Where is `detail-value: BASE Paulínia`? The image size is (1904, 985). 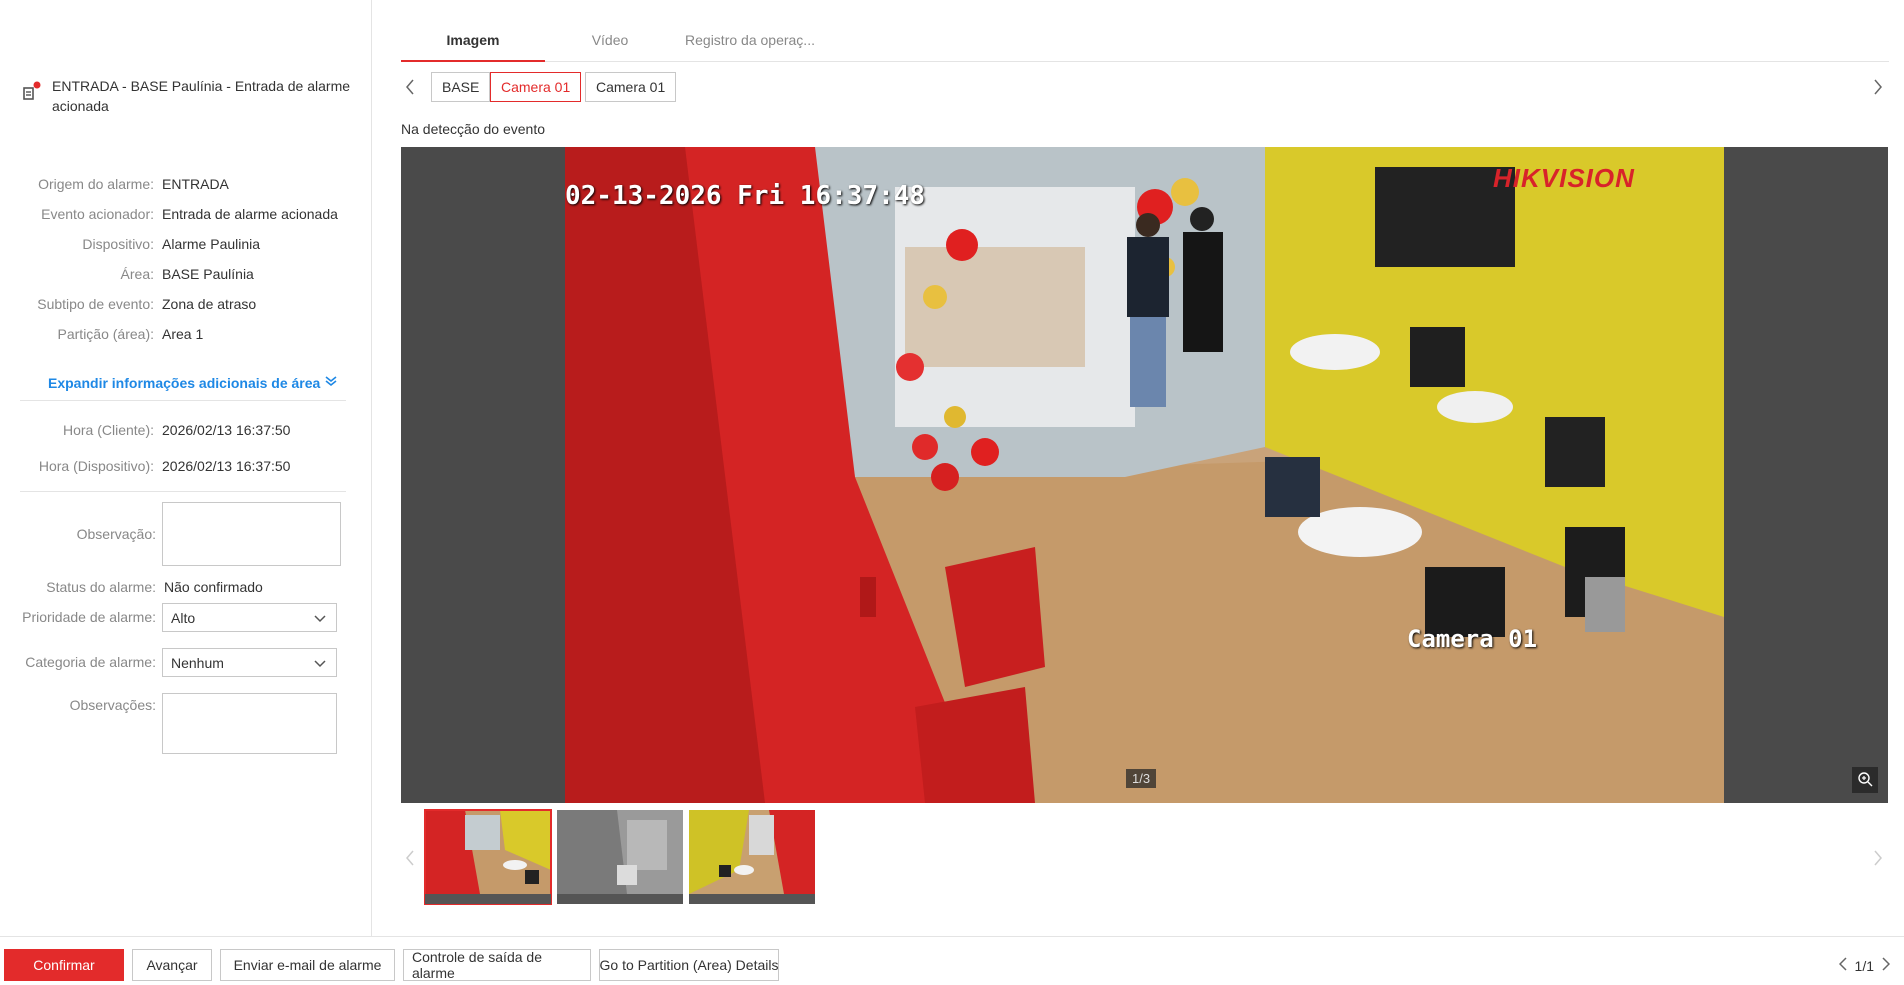 detail-value: BASE Paulínia is located at coordinates (208, 274).